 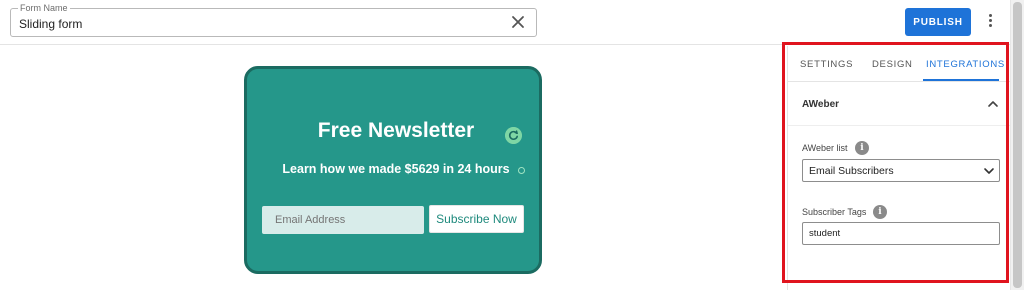 I want to click on page-scrollbar, so click(x=1017, y=145).